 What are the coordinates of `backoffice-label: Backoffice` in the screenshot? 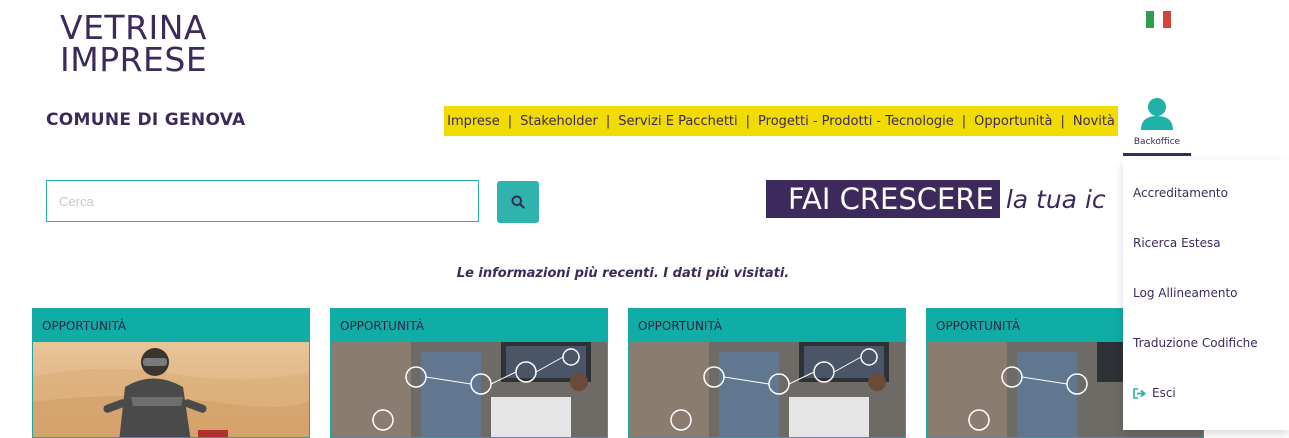 It's located at (1157, 142).